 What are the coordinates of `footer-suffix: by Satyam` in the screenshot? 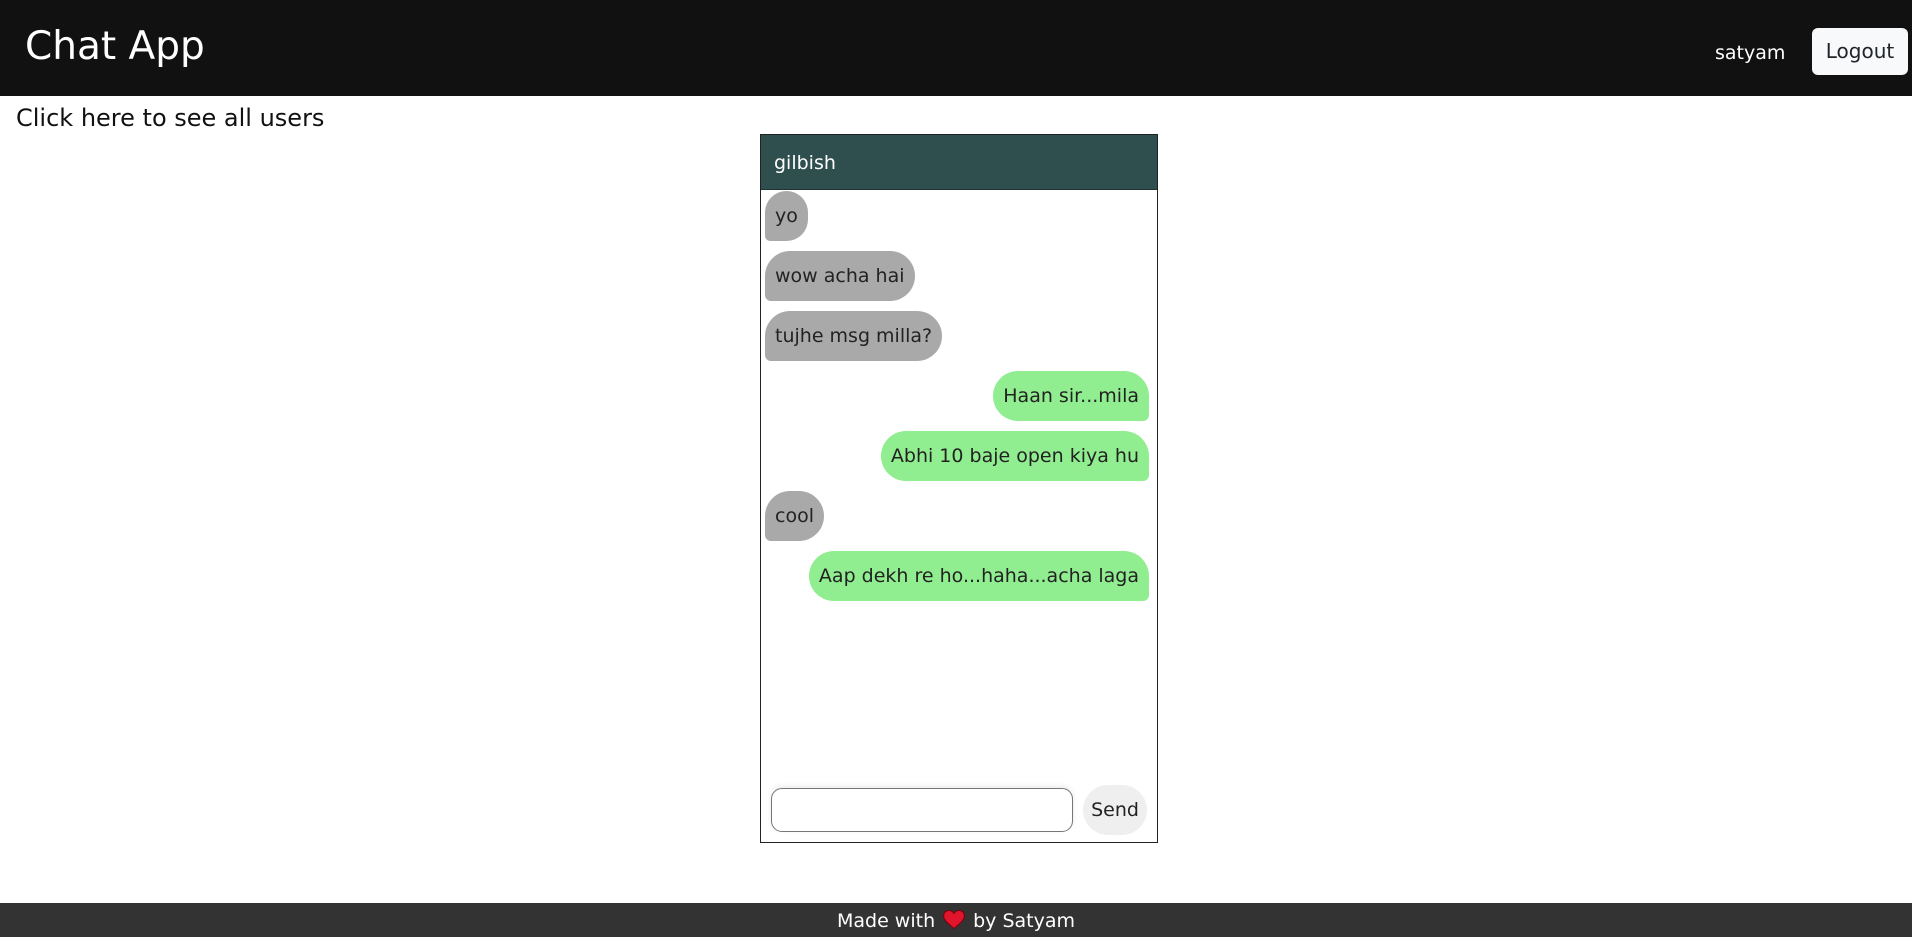 It's located at (1024, 921).